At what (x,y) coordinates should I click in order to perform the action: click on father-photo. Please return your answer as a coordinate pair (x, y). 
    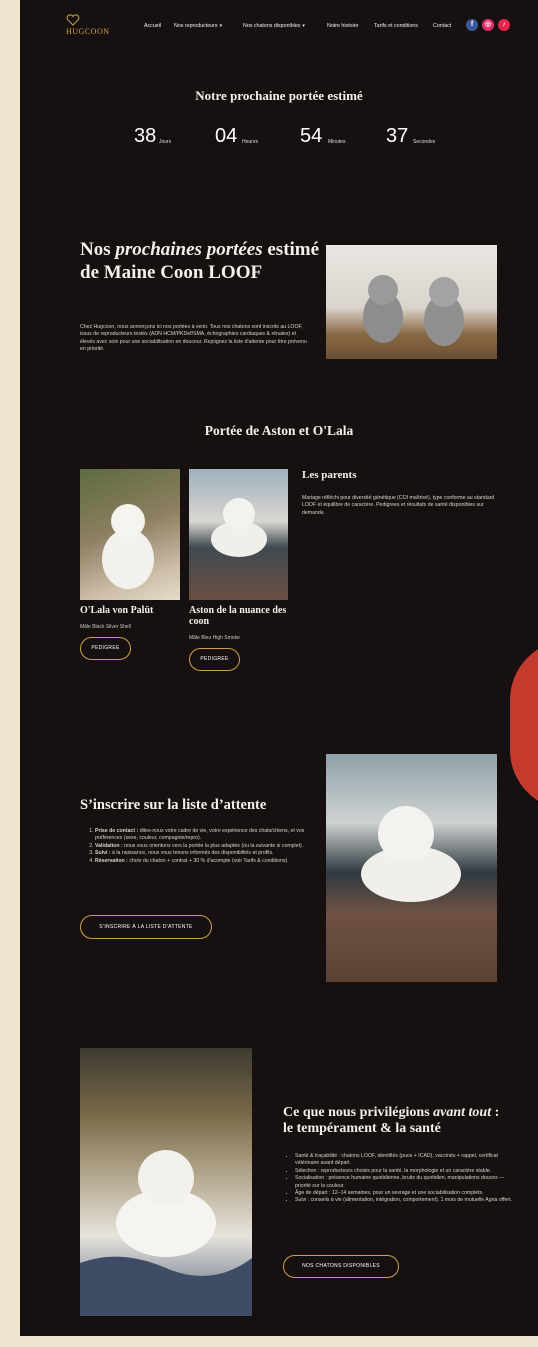
    Looking at the image, I should click on (238, 534).